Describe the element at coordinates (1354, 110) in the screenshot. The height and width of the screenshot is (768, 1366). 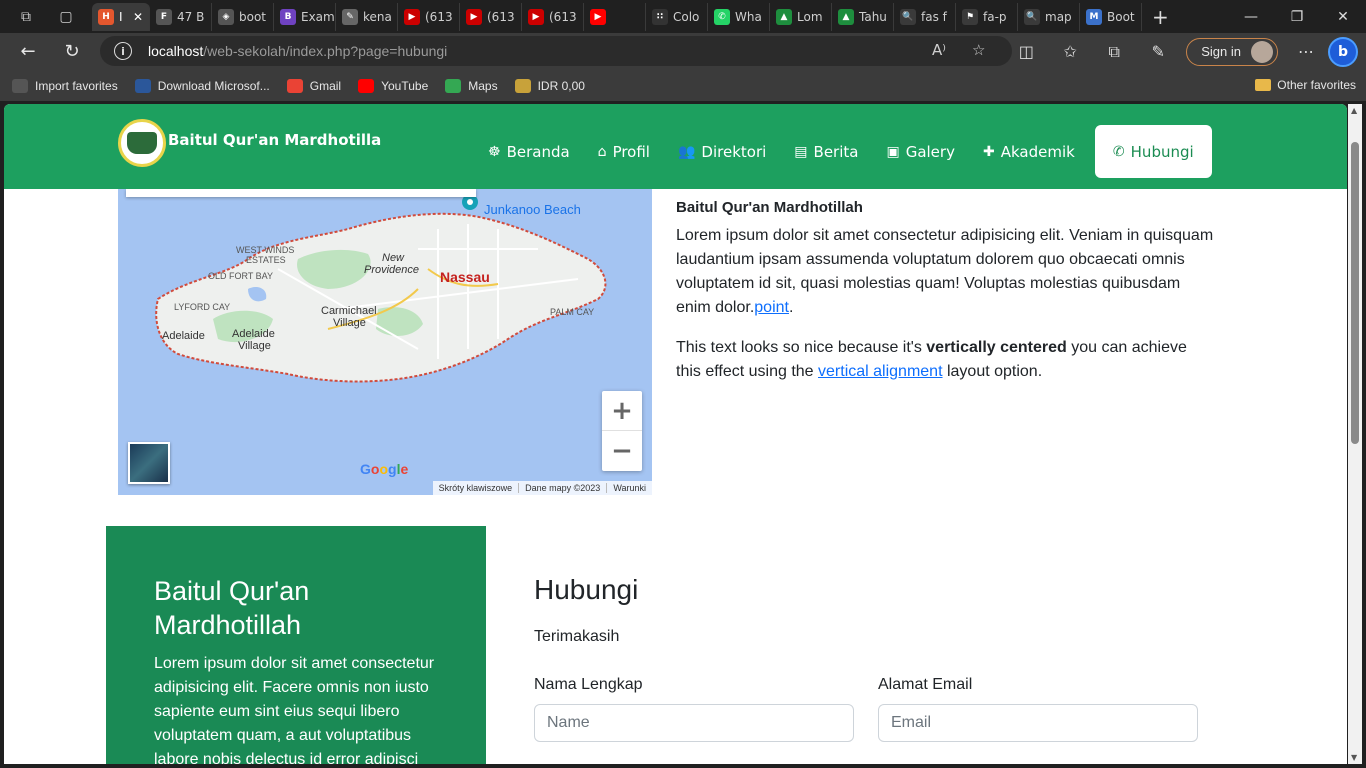
I see `scroll-up-icon: ▲` at that location.